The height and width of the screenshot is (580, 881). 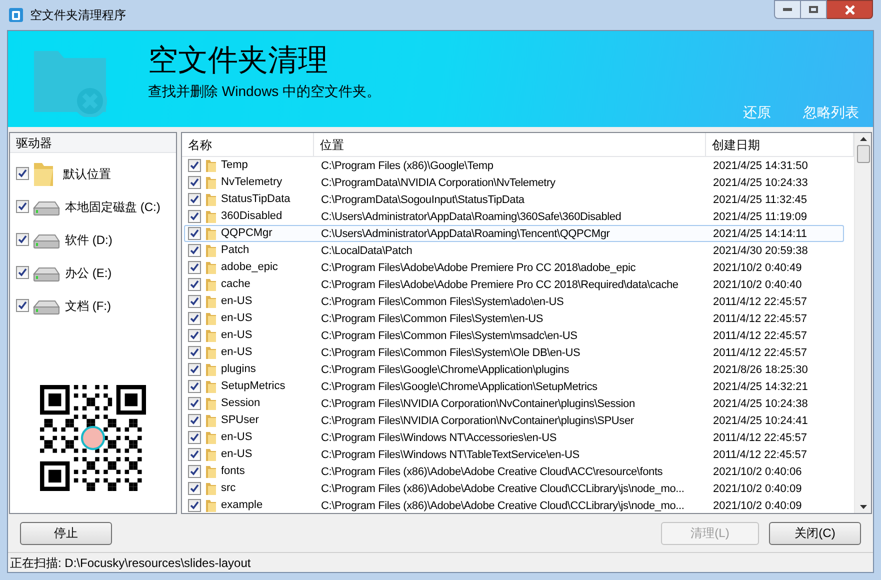 I want to click on table-row: cache C:\Program Files\Adobe\Adobe Premiere Pro CC 2018\Required\data\cache 2021/10/2 0:40:40, so click(x=514, y=284).